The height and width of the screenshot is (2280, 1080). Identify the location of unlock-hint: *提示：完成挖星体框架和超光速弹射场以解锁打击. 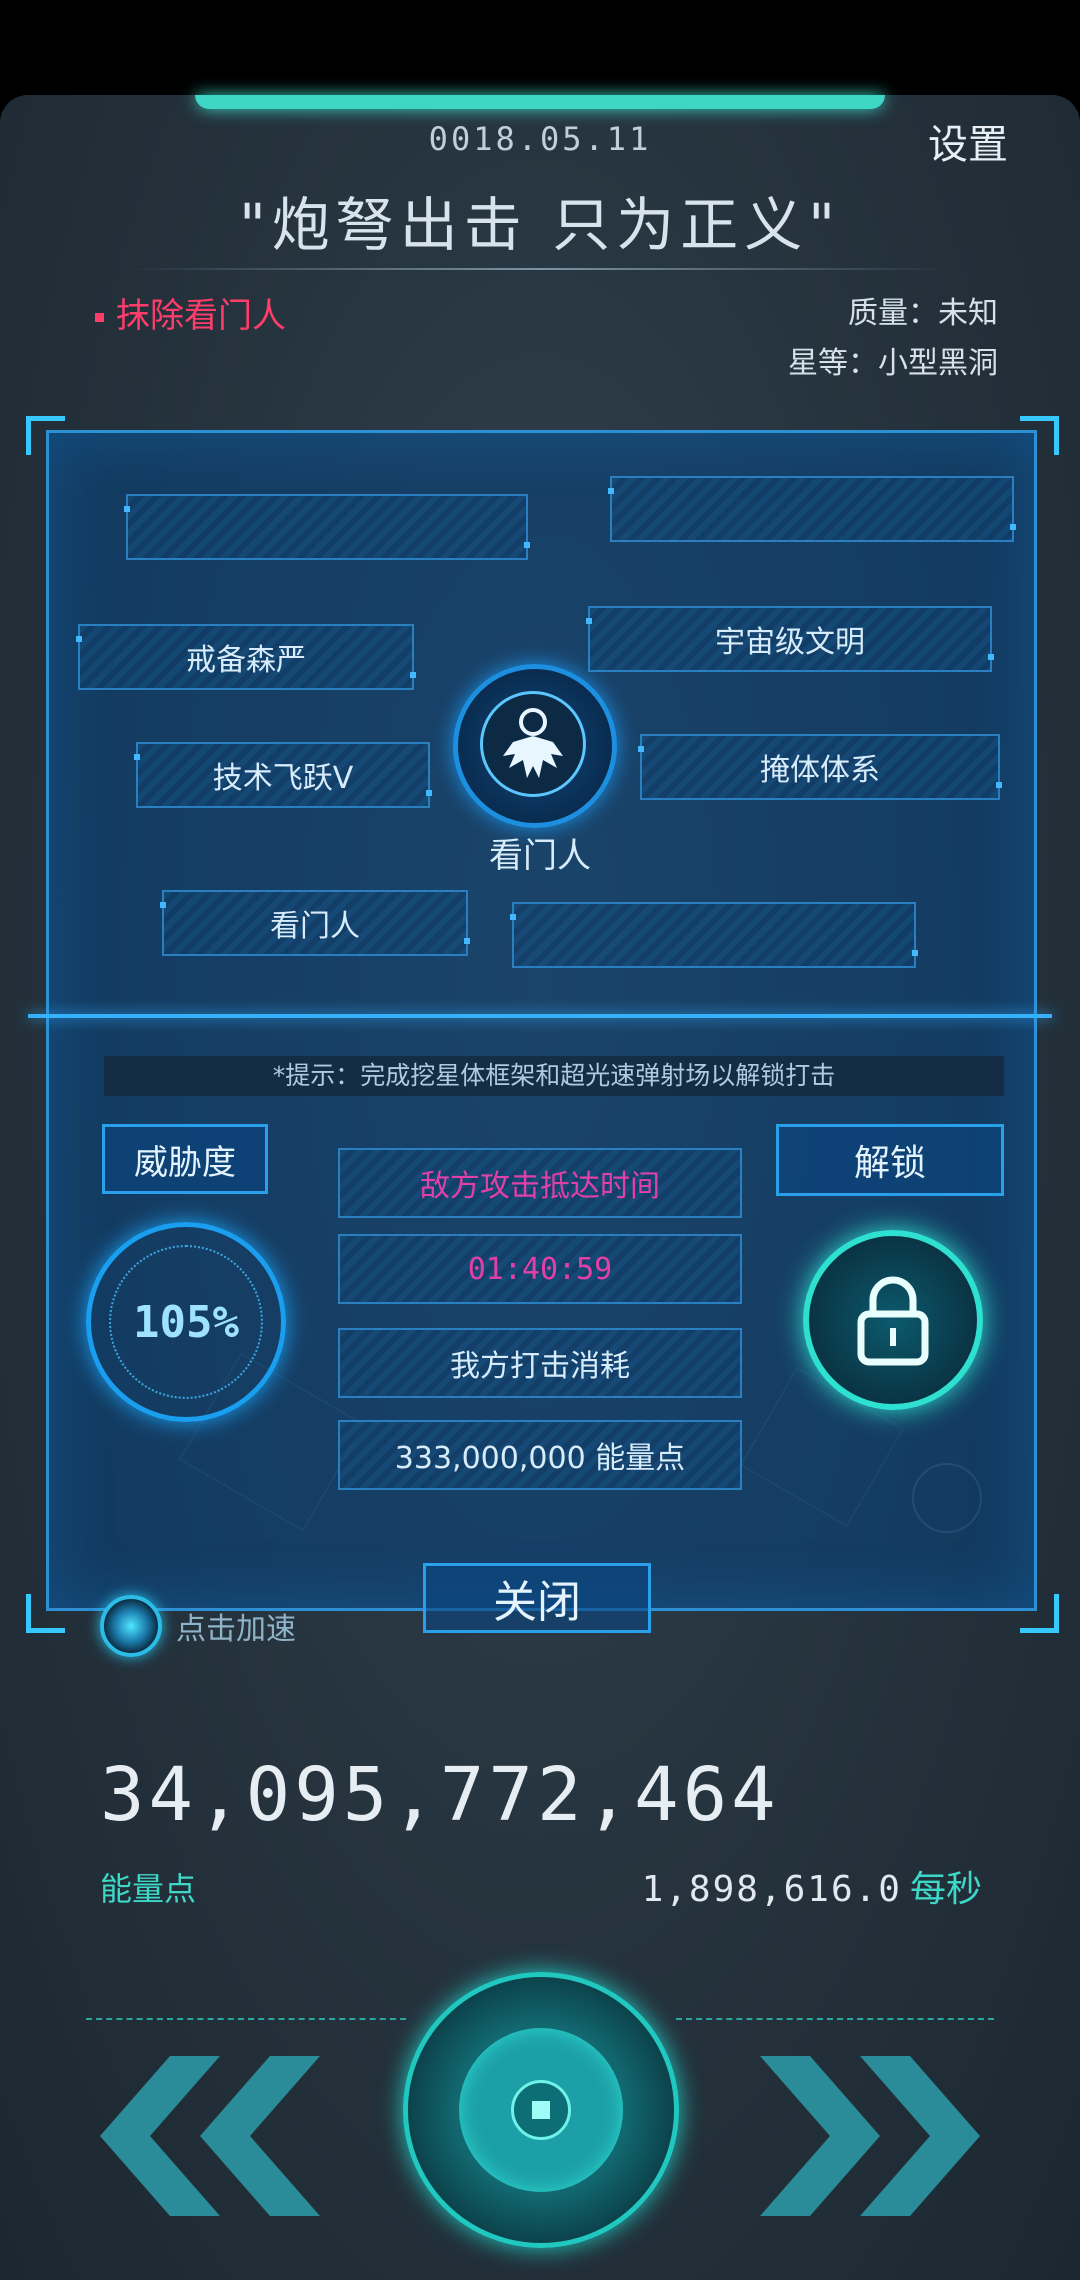
(554, 1076).